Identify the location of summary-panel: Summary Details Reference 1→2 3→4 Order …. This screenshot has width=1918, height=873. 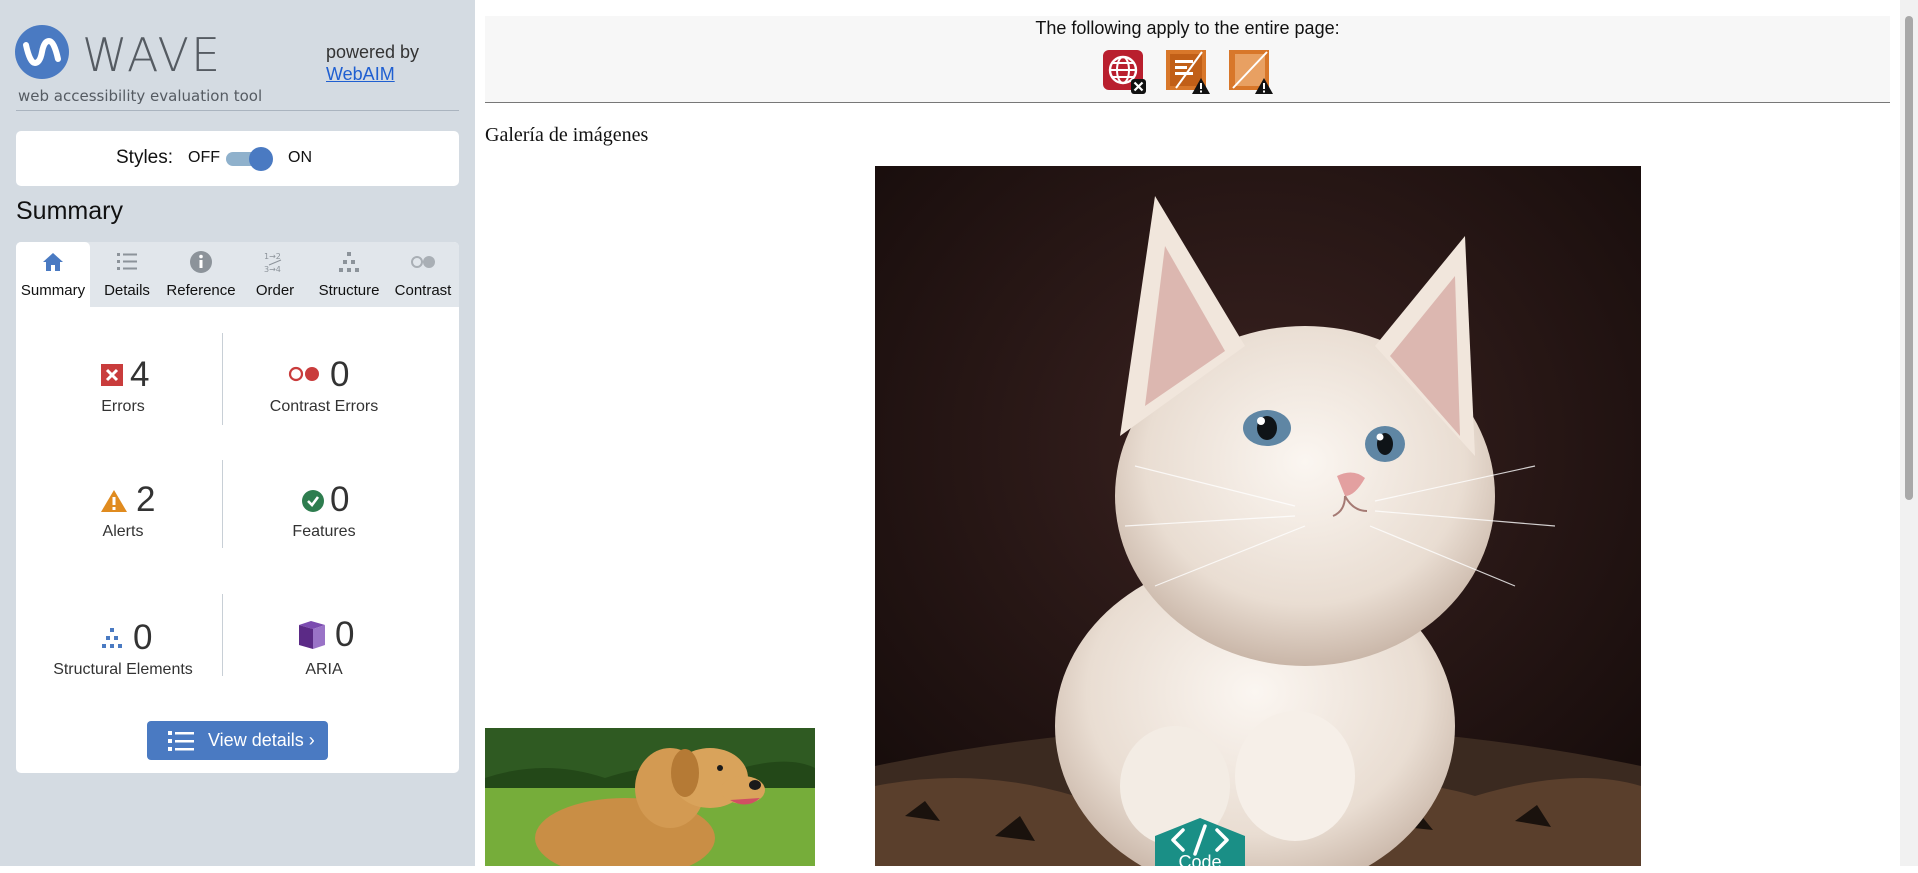
(237, 507).